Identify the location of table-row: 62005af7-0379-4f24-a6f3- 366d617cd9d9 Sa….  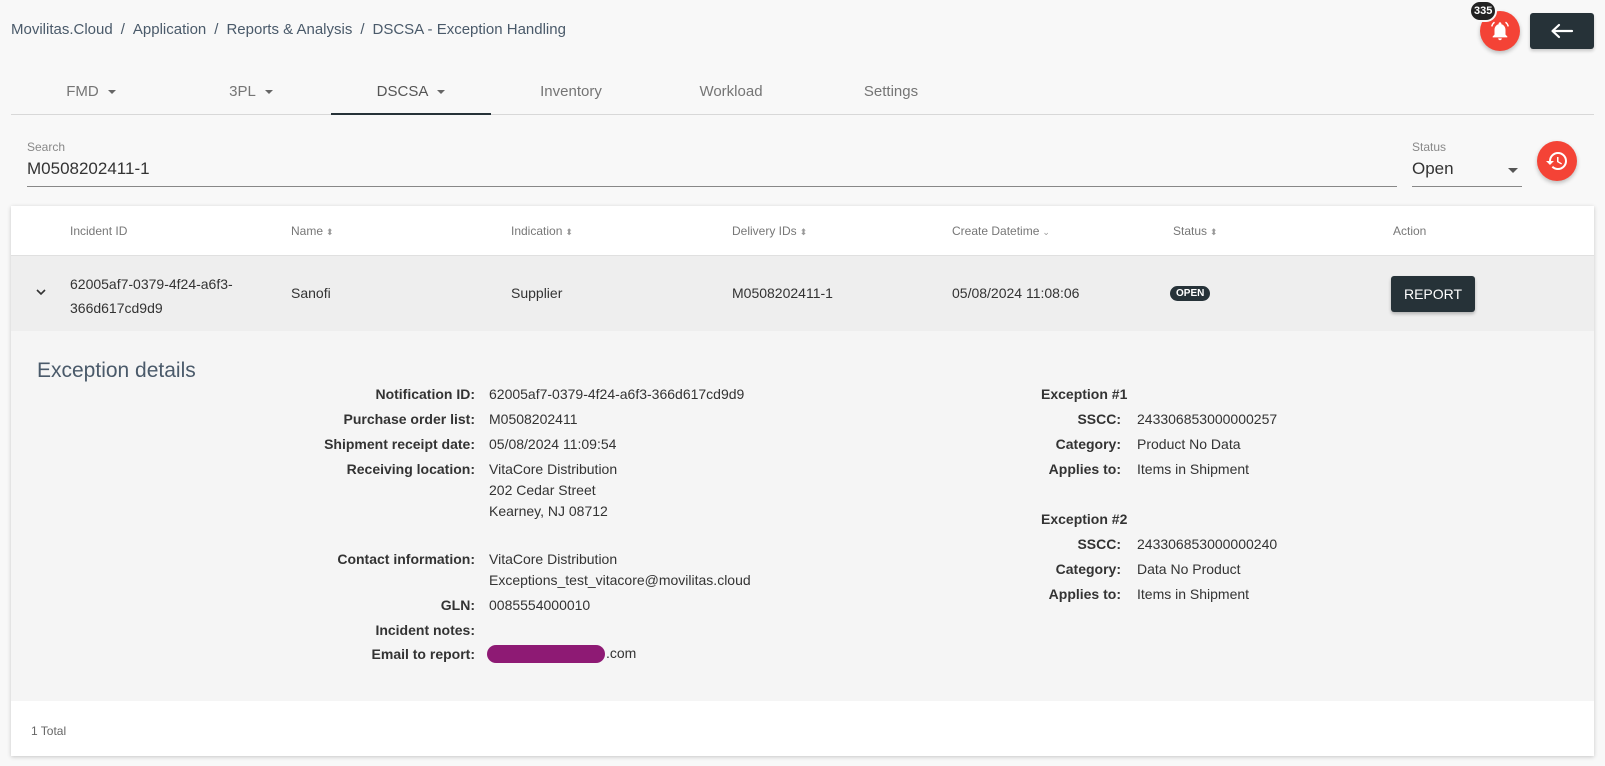
(802, 293).